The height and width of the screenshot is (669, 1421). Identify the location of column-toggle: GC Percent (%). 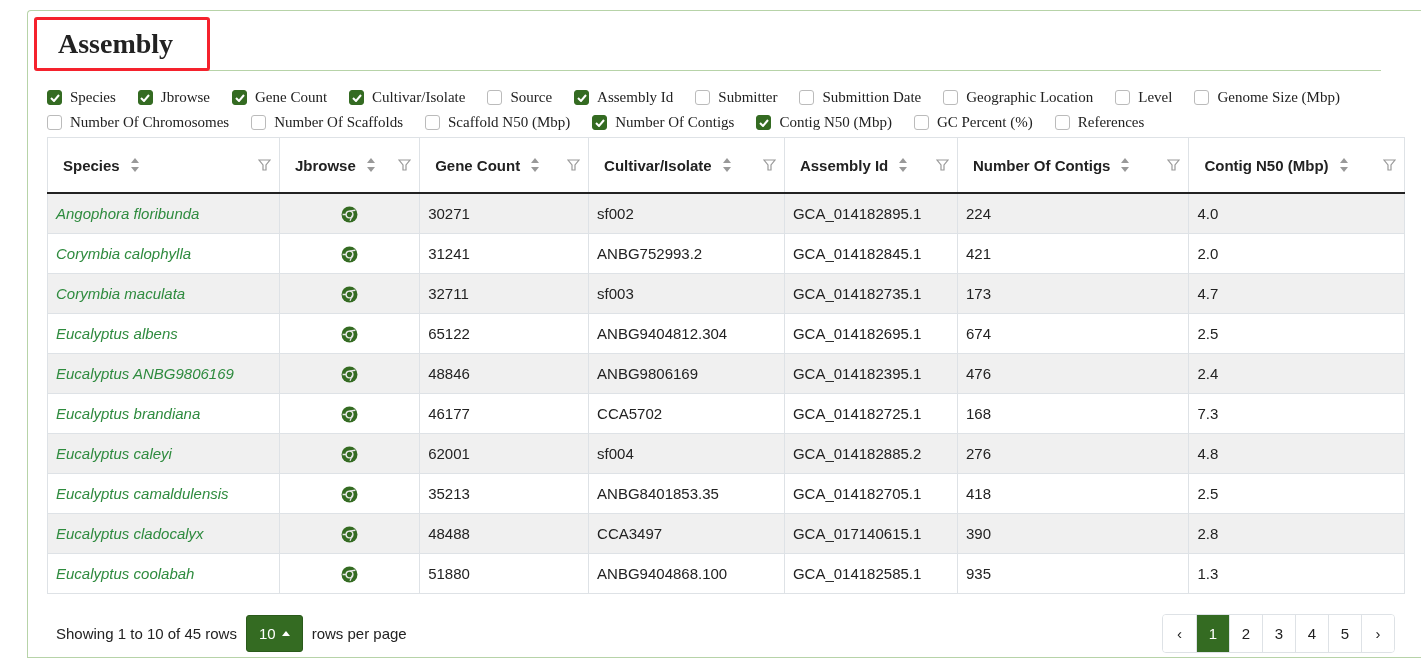
(973, 122).